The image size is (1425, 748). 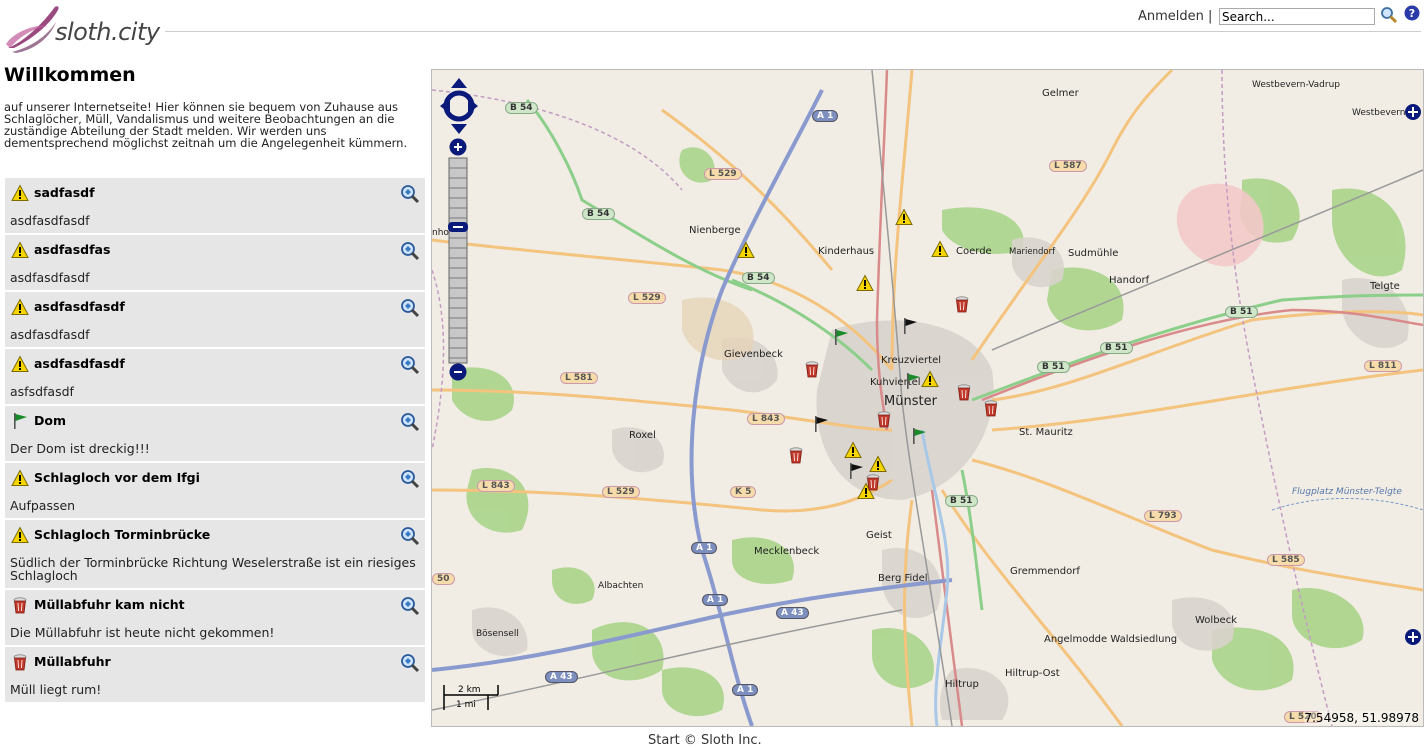 What do you see at coordinates (215, 206) in the screenshot?
I see `report-item: sadfasdf asdfasdfasdf` at bounding box center [215, 206].